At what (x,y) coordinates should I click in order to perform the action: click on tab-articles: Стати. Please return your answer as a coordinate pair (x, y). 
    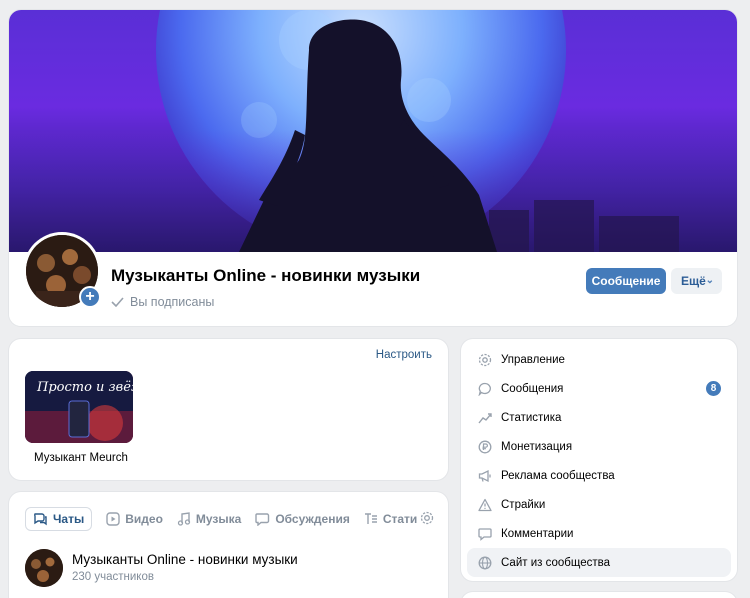
    Looking at the image, I should click on (390, 519).